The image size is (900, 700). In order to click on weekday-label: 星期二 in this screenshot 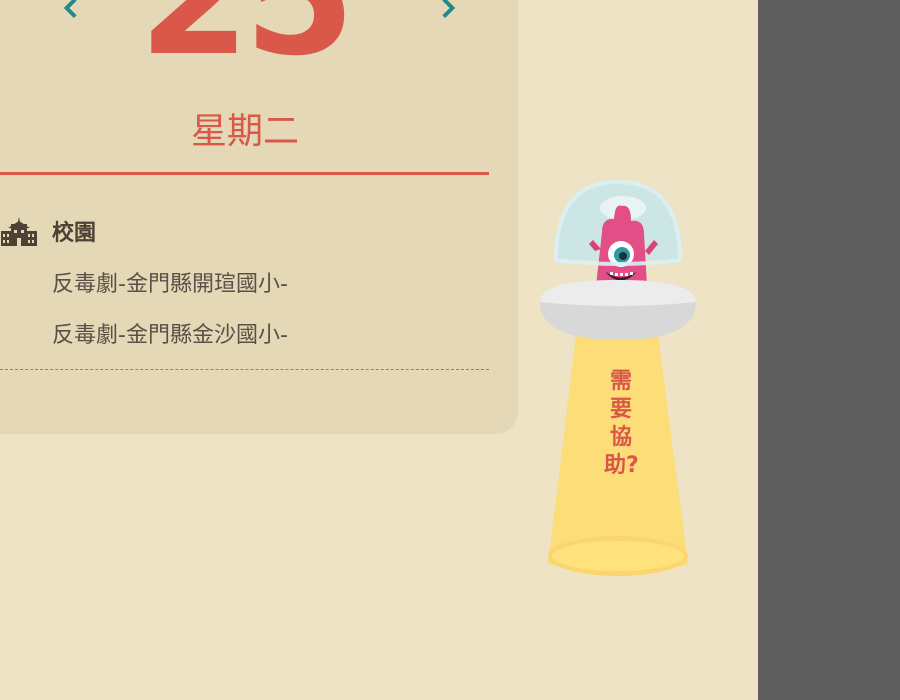, I will do `click(244, 131)`.